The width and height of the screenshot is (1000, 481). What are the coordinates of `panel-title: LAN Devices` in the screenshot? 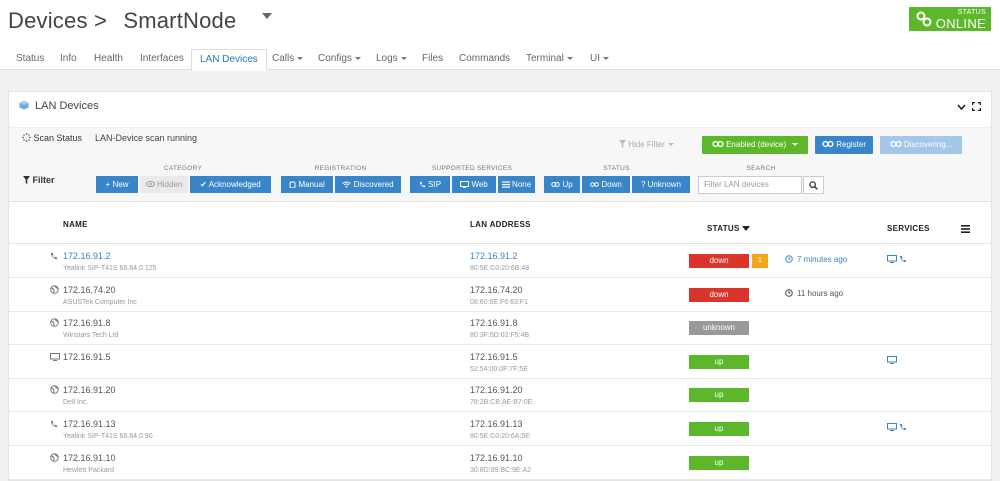 It's located at (59, 106).